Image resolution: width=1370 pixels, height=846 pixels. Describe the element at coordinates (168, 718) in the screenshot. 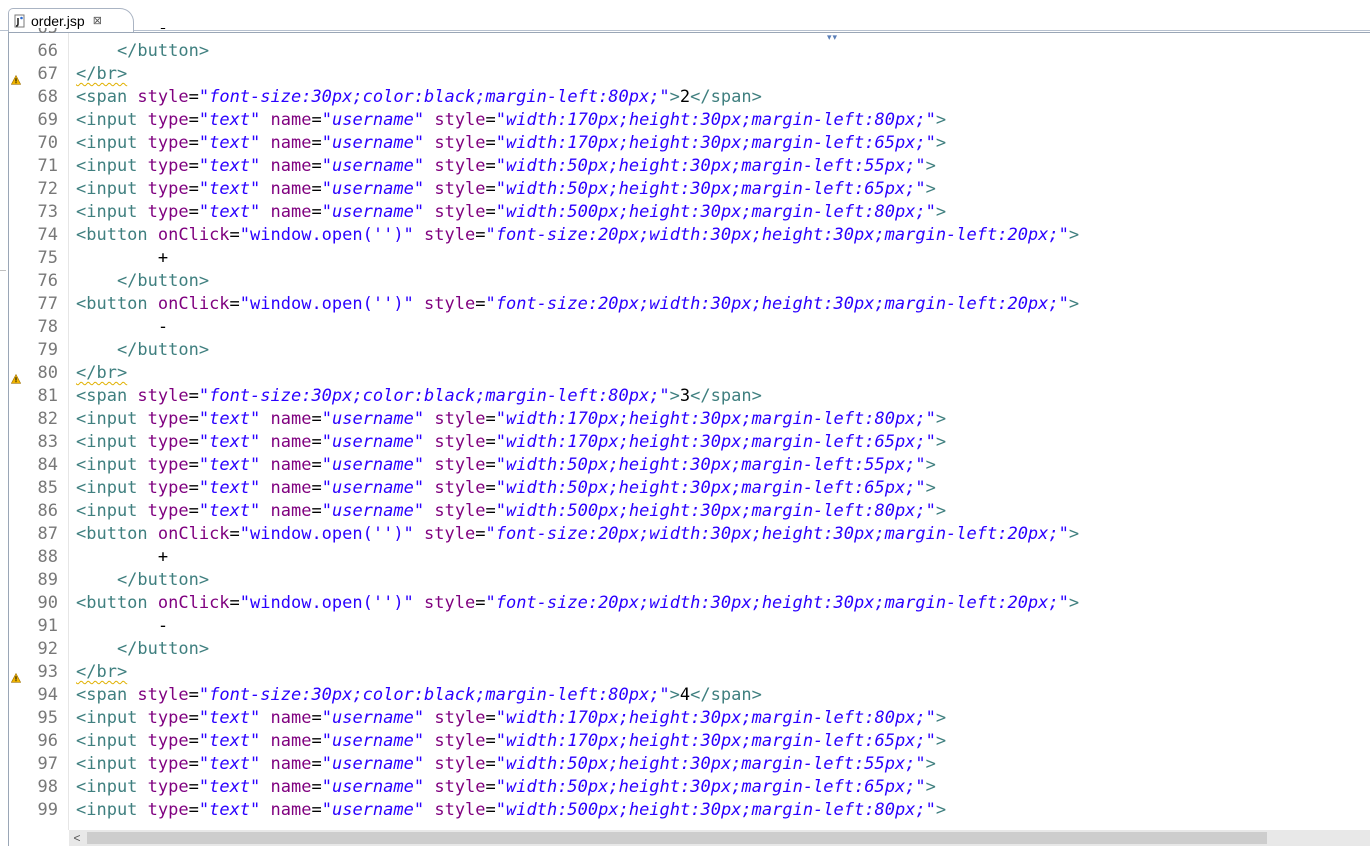

I see `code-token: type` at that location.